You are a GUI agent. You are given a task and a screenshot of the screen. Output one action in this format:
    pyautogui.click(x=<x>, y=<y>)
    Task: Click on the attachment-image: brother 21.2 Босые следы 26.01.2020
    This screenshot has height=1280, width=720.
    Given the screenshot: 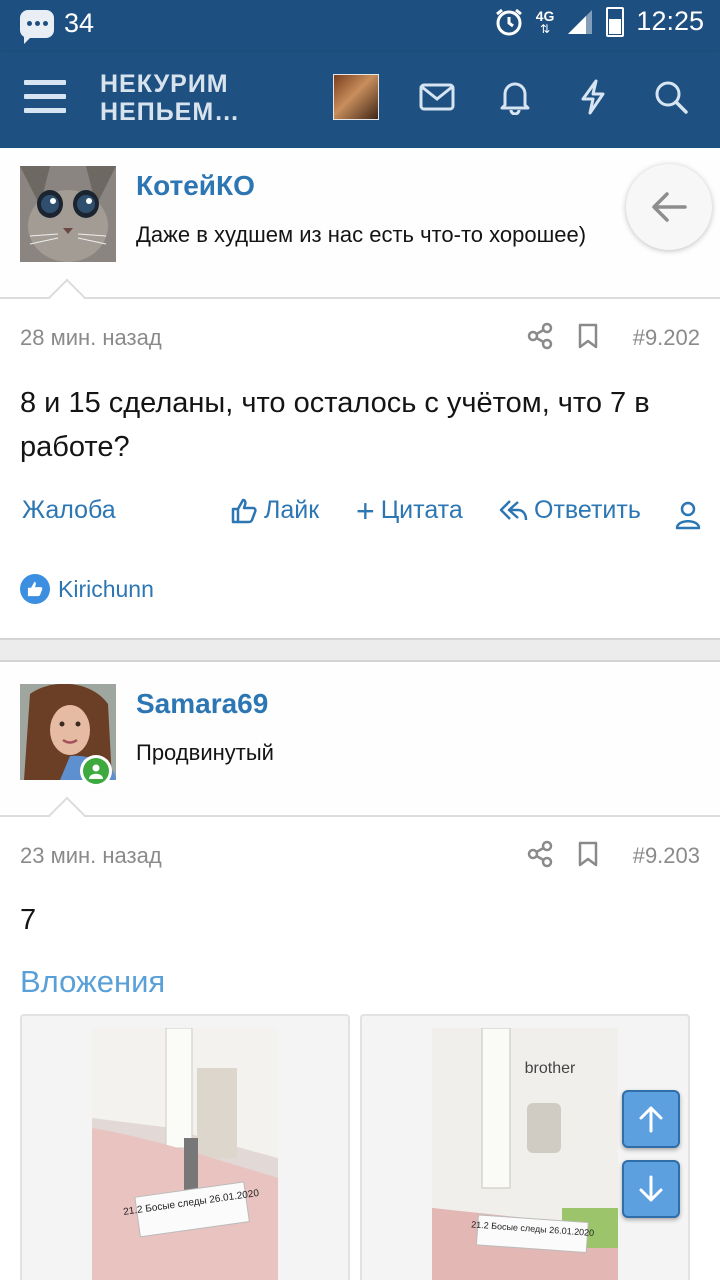 What is the action you would take?
    pyautogui.click(x=525, y=1154)
    